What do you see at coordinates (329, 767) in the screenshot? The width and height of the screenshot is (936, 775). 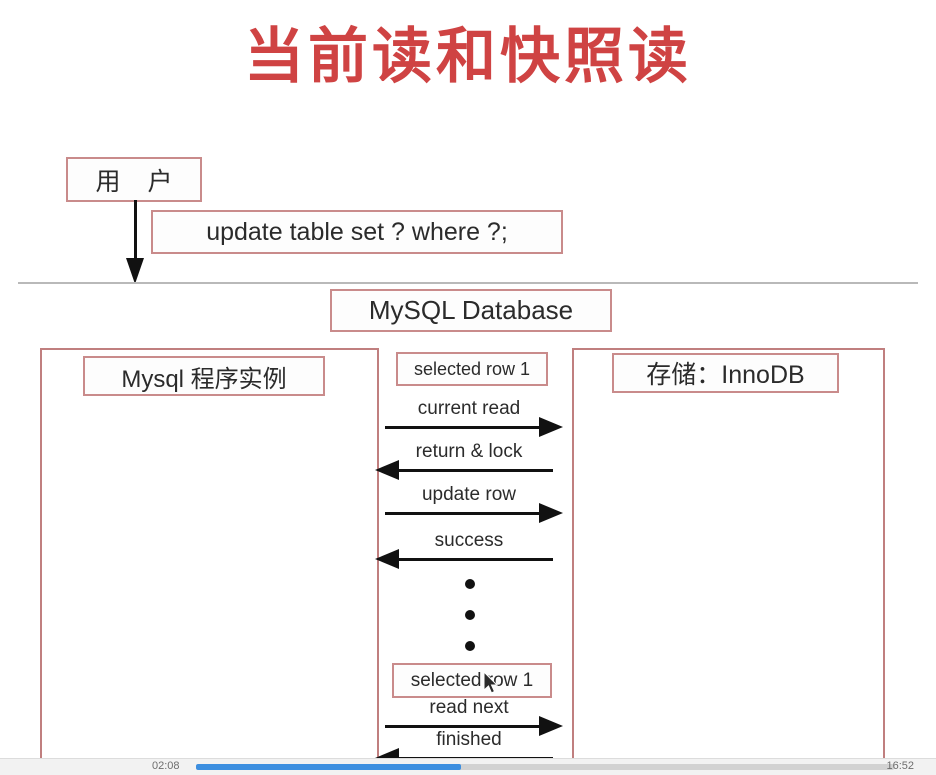 I see `video-progress-fill` at bounding box center [329, 767].